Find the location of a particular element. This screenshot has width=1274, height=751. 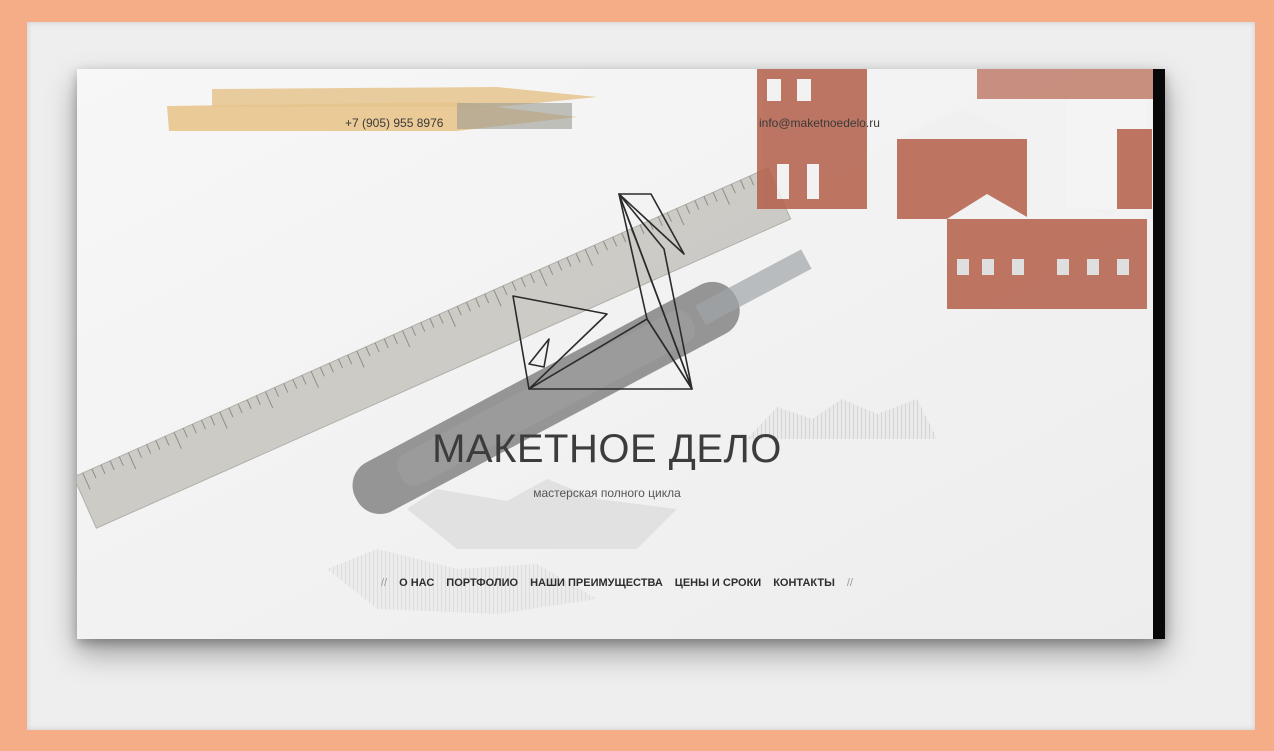

nav-item-advantages: НАШИ ПРЕИМУЩЕСТВА is located at coordinates (596, 583).